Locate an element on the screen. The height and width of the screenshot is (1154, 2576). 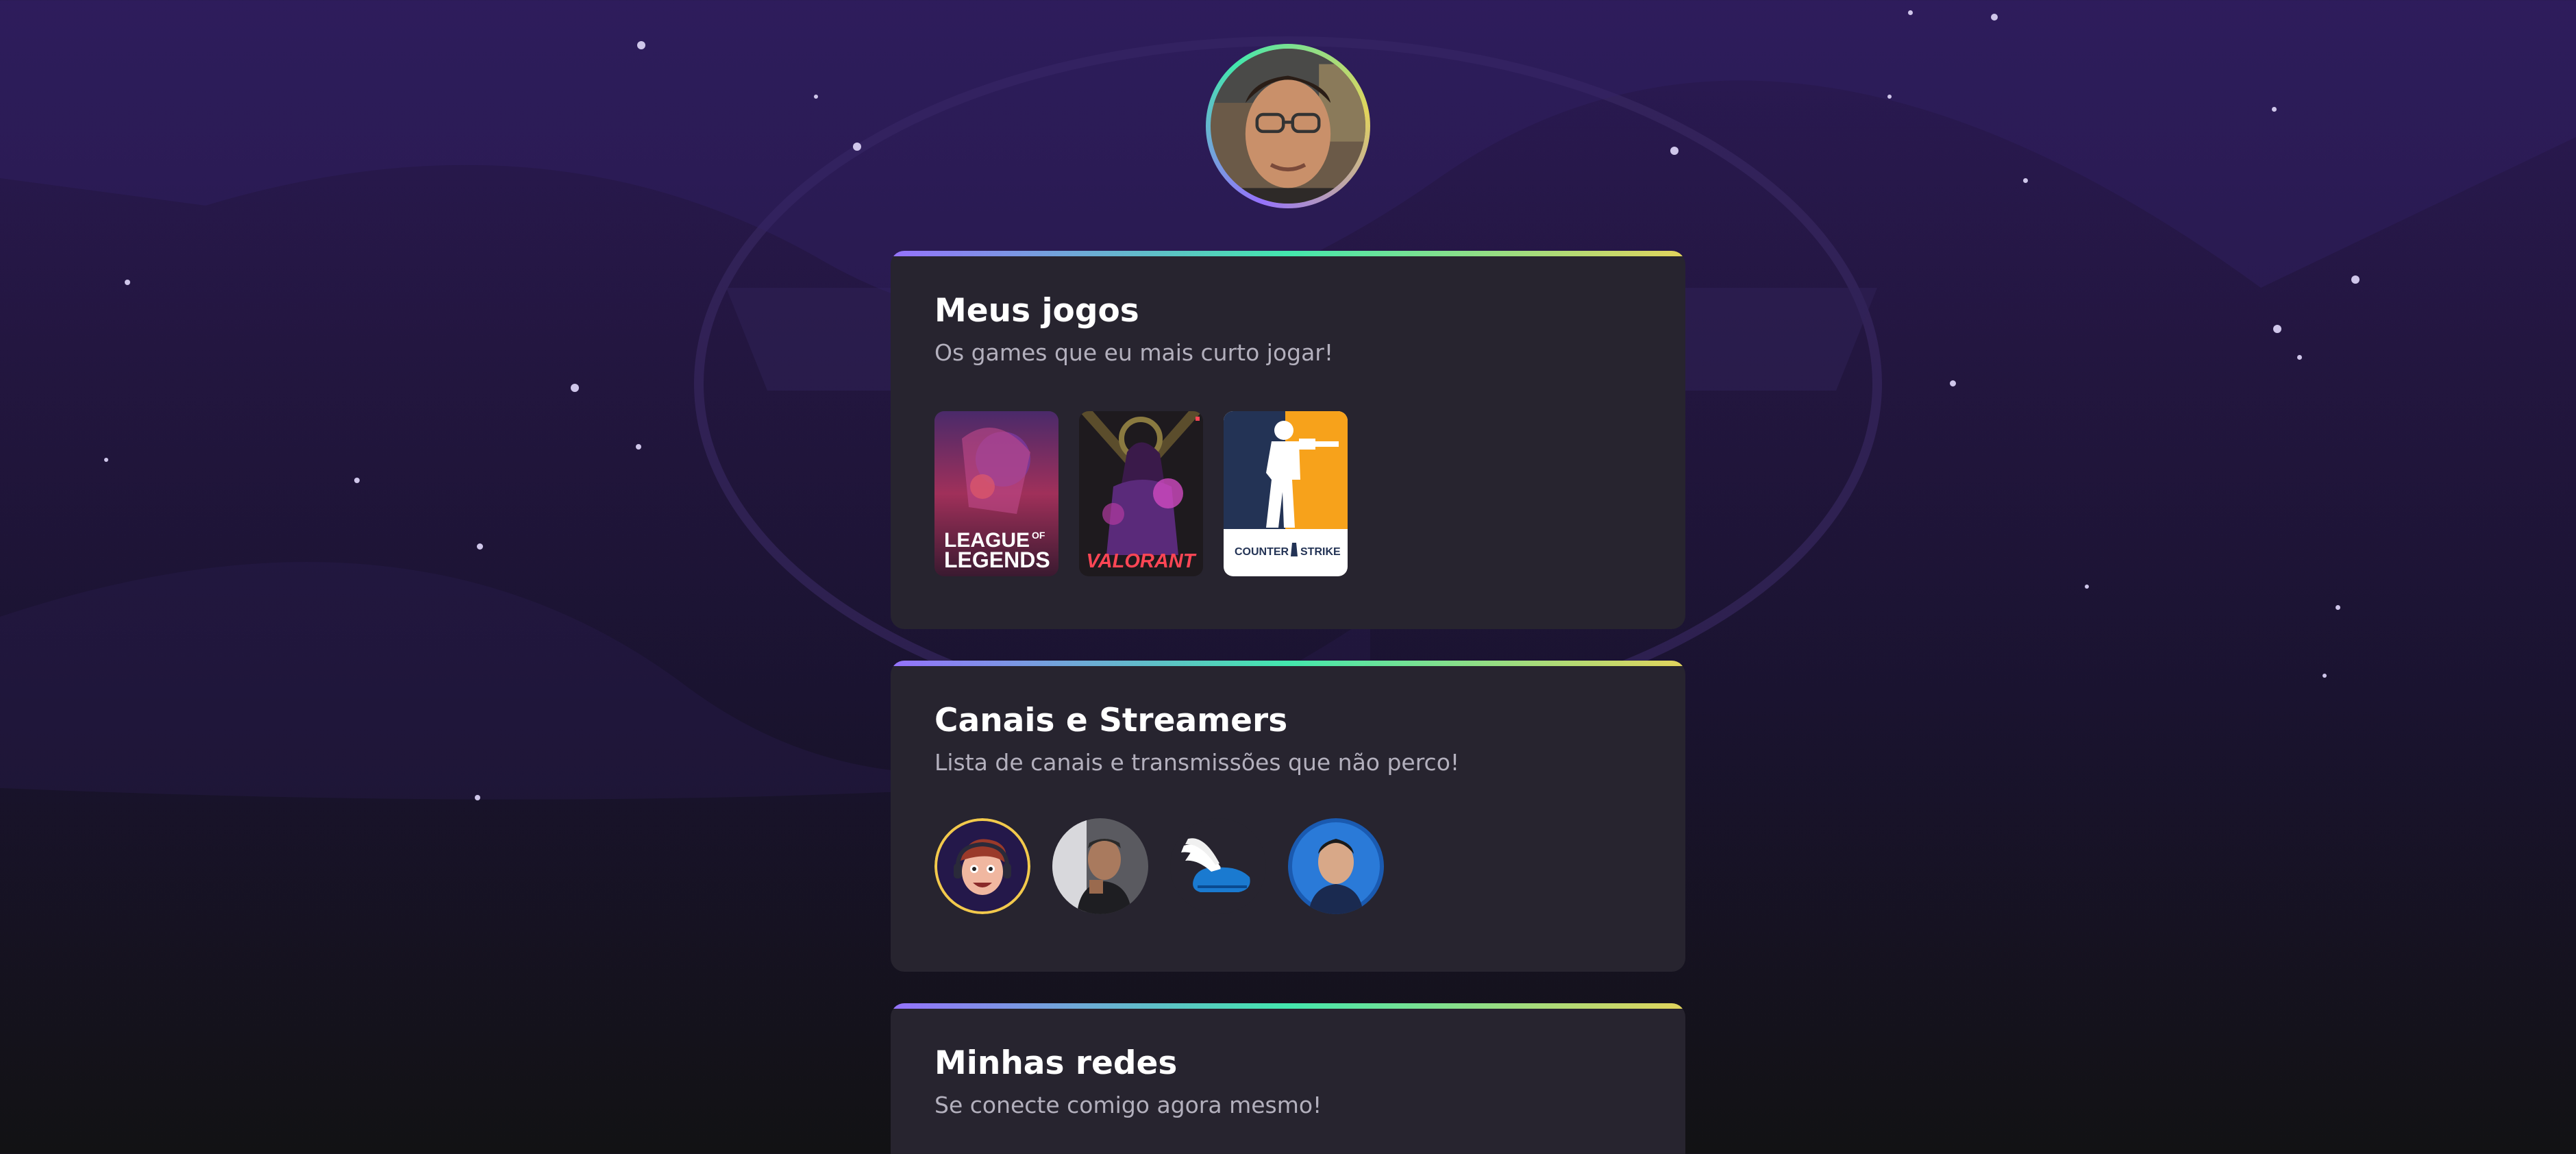
channels-list is located at coordinates (1159, 866).